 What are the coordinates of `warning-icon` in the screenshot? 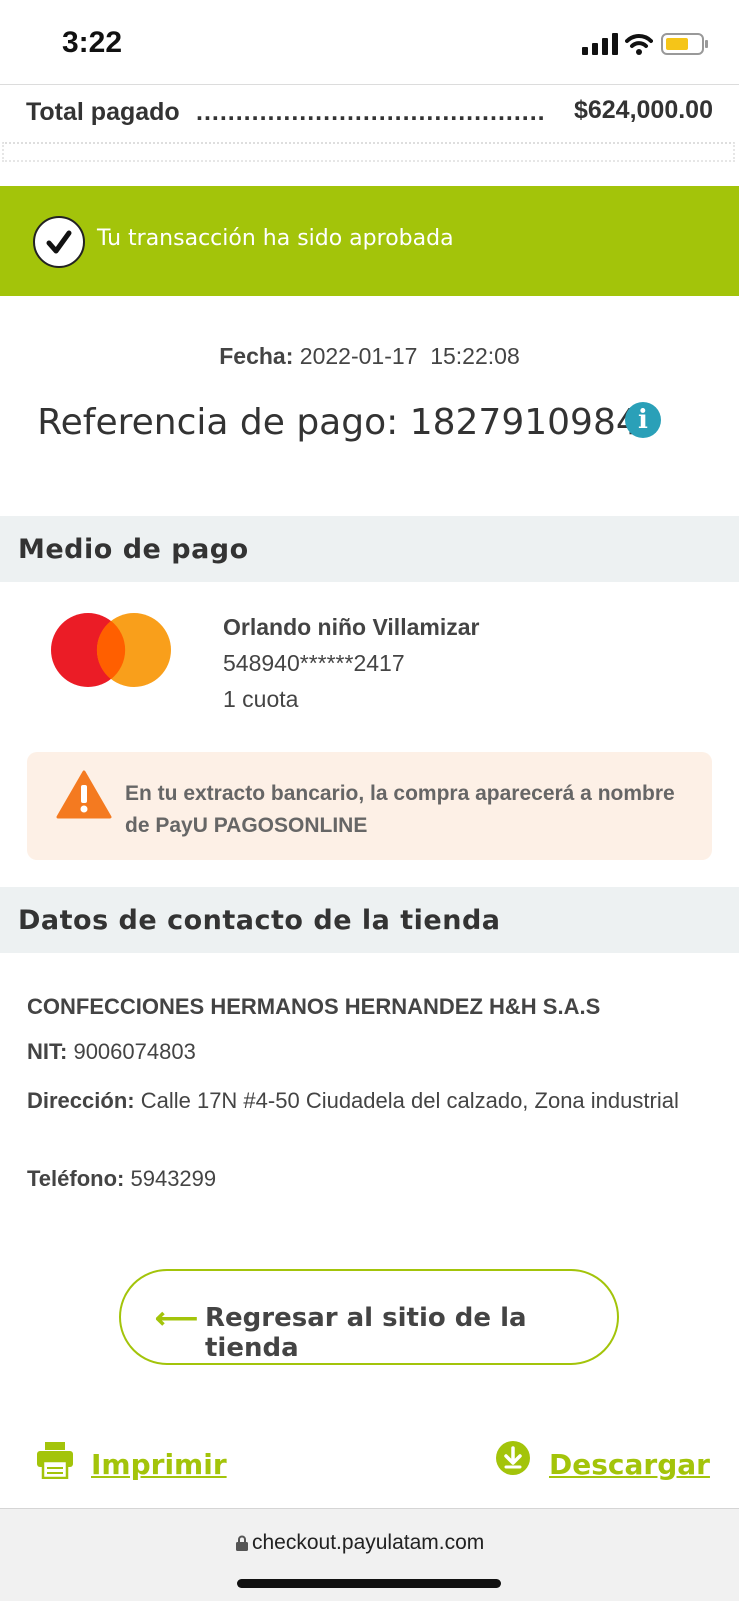 It's located at (84, 794).